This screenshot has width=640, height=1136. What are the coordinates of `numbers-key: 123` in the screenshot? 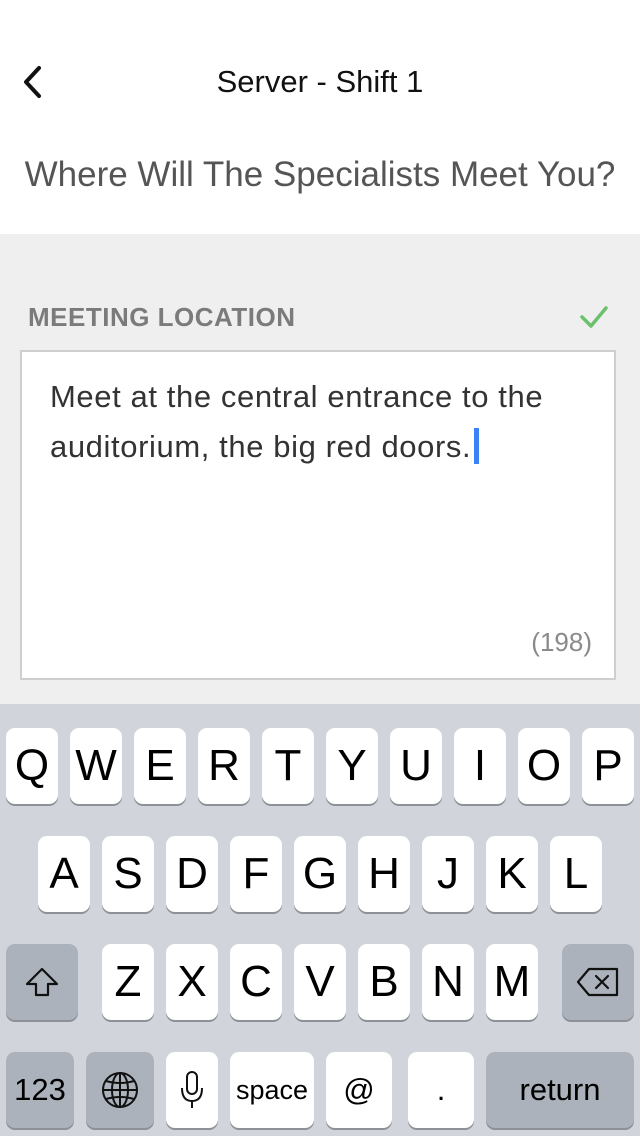 It's located at (40, 1090).